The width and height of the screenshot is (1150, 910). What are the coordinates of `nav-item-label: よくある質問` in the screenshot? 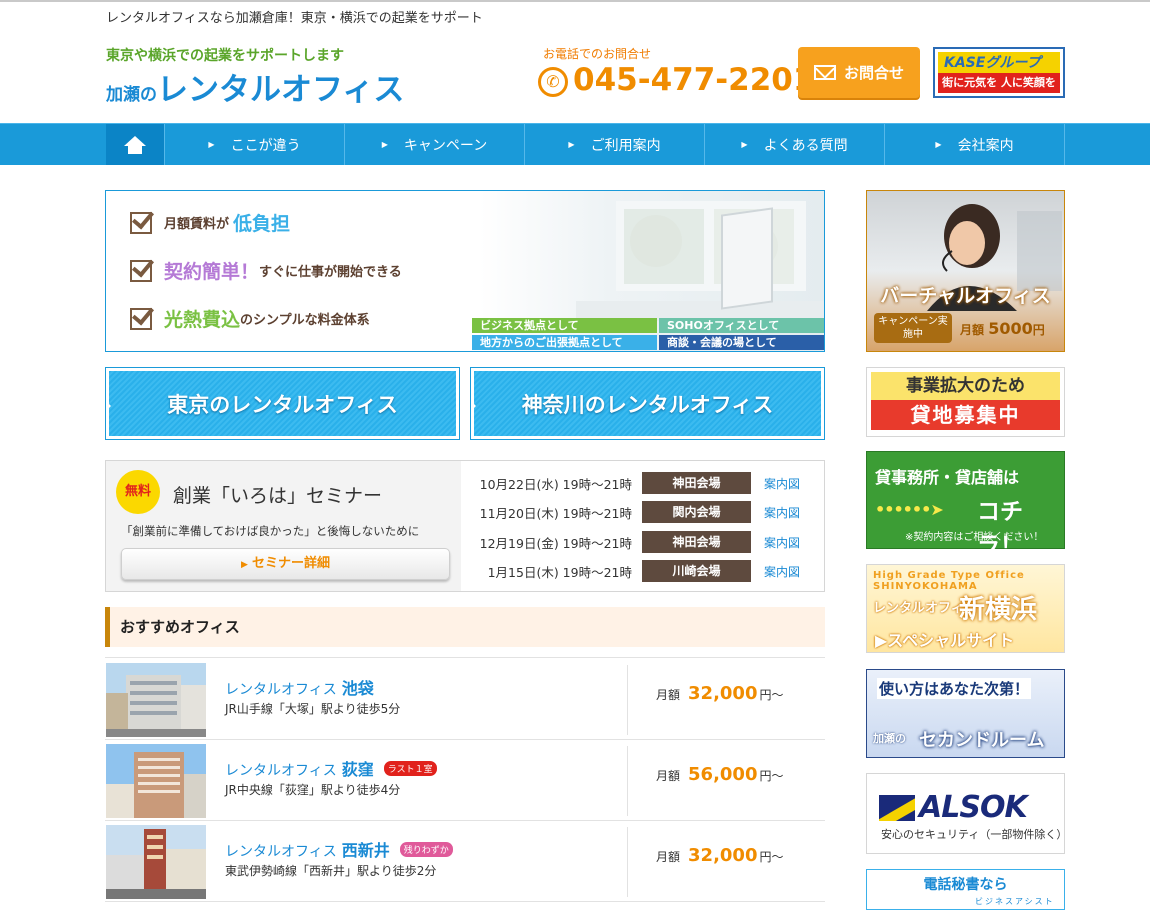 It's located at (805, 145).